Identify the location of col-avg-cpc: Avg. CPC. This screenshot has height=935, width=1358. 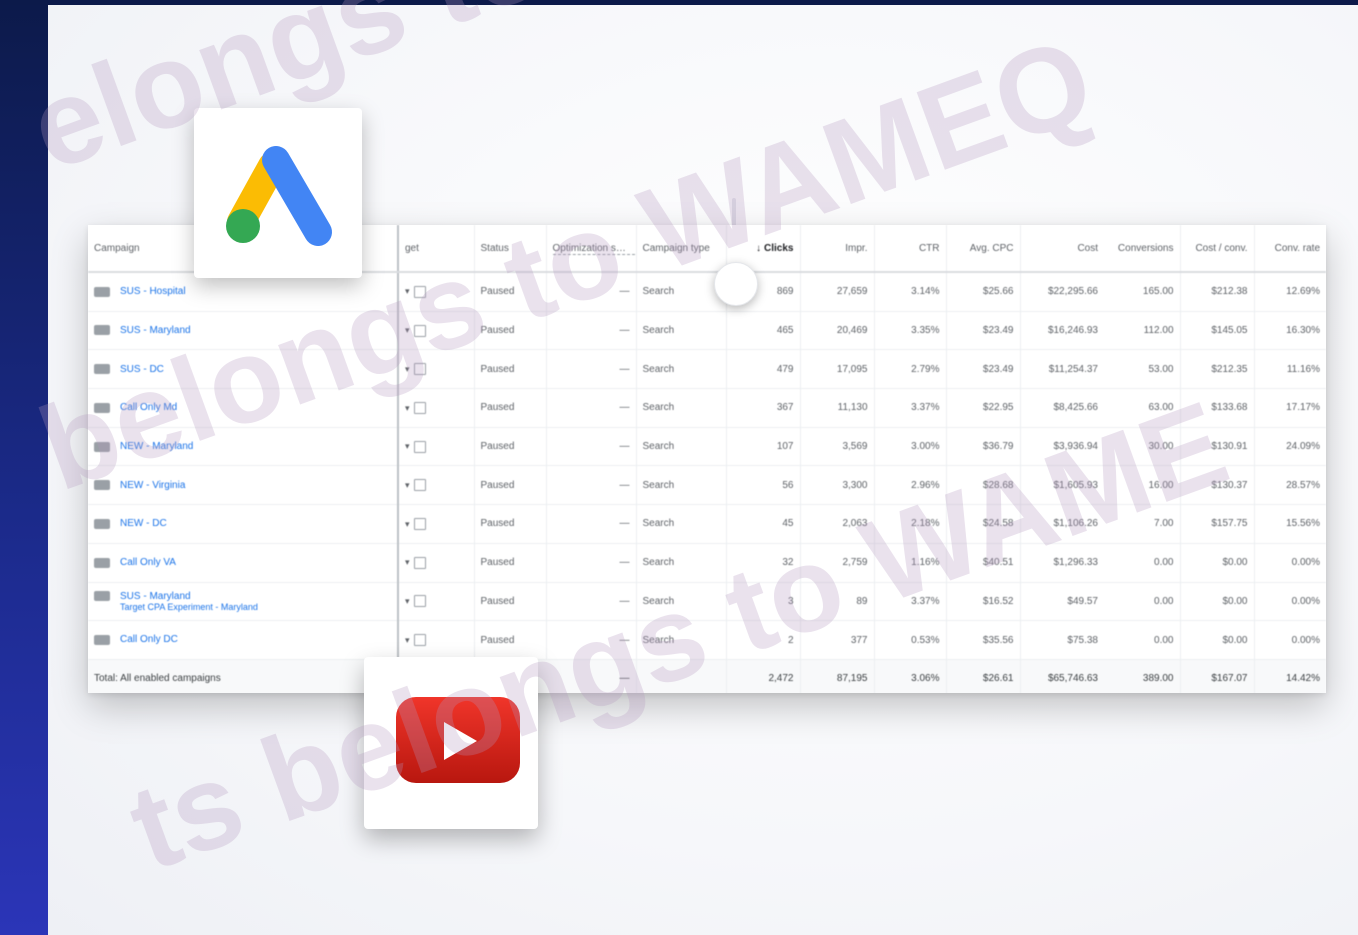
(982, 249).